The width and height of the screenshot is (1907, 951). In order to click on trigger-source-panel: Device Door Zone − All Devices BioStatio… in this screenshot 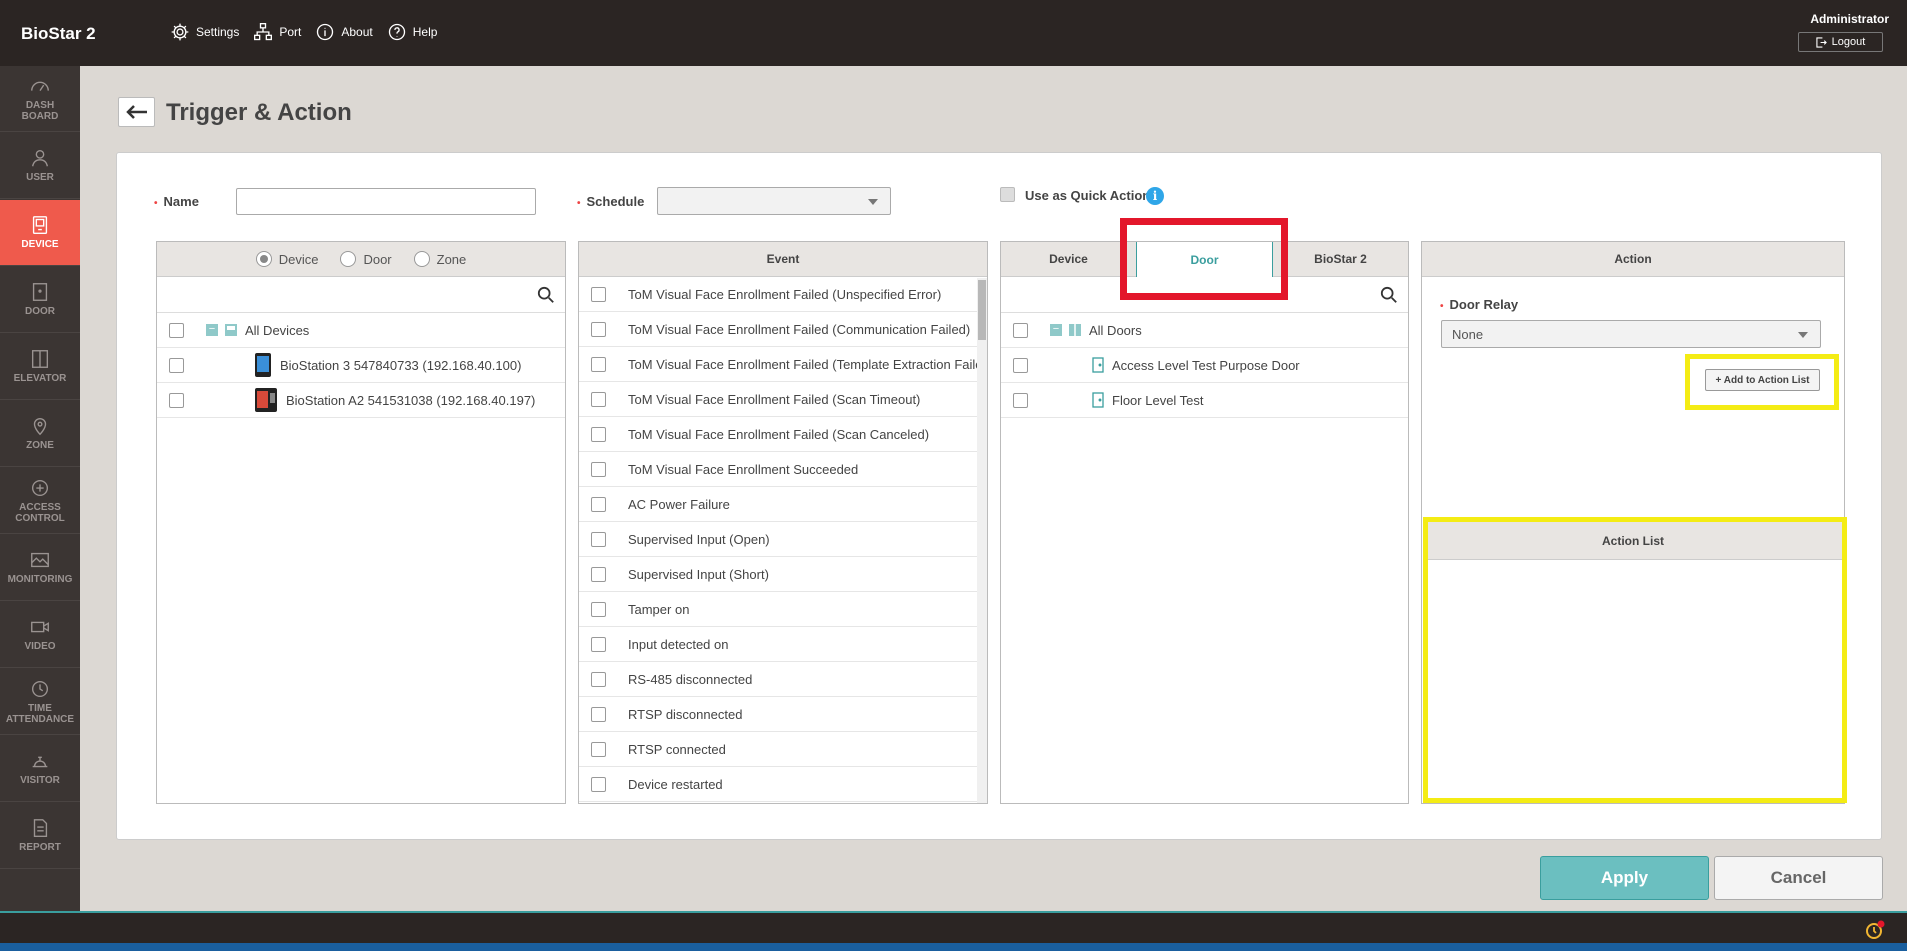, I will do `click(361, 522)`.